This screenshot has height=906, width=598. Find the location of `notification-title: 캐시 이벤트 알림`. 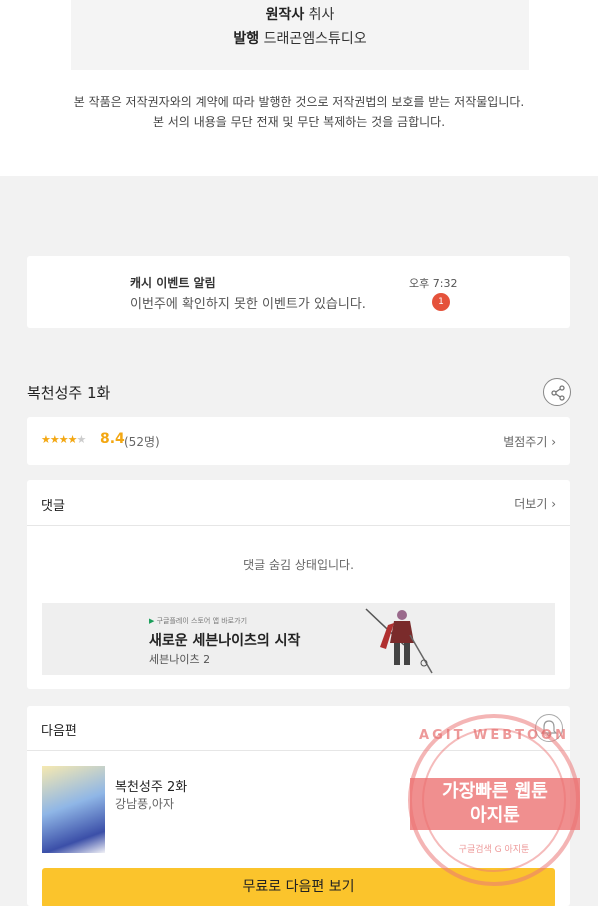

notification-title: 캐시 이벤트 알림 is located at coordinates (173, 283).